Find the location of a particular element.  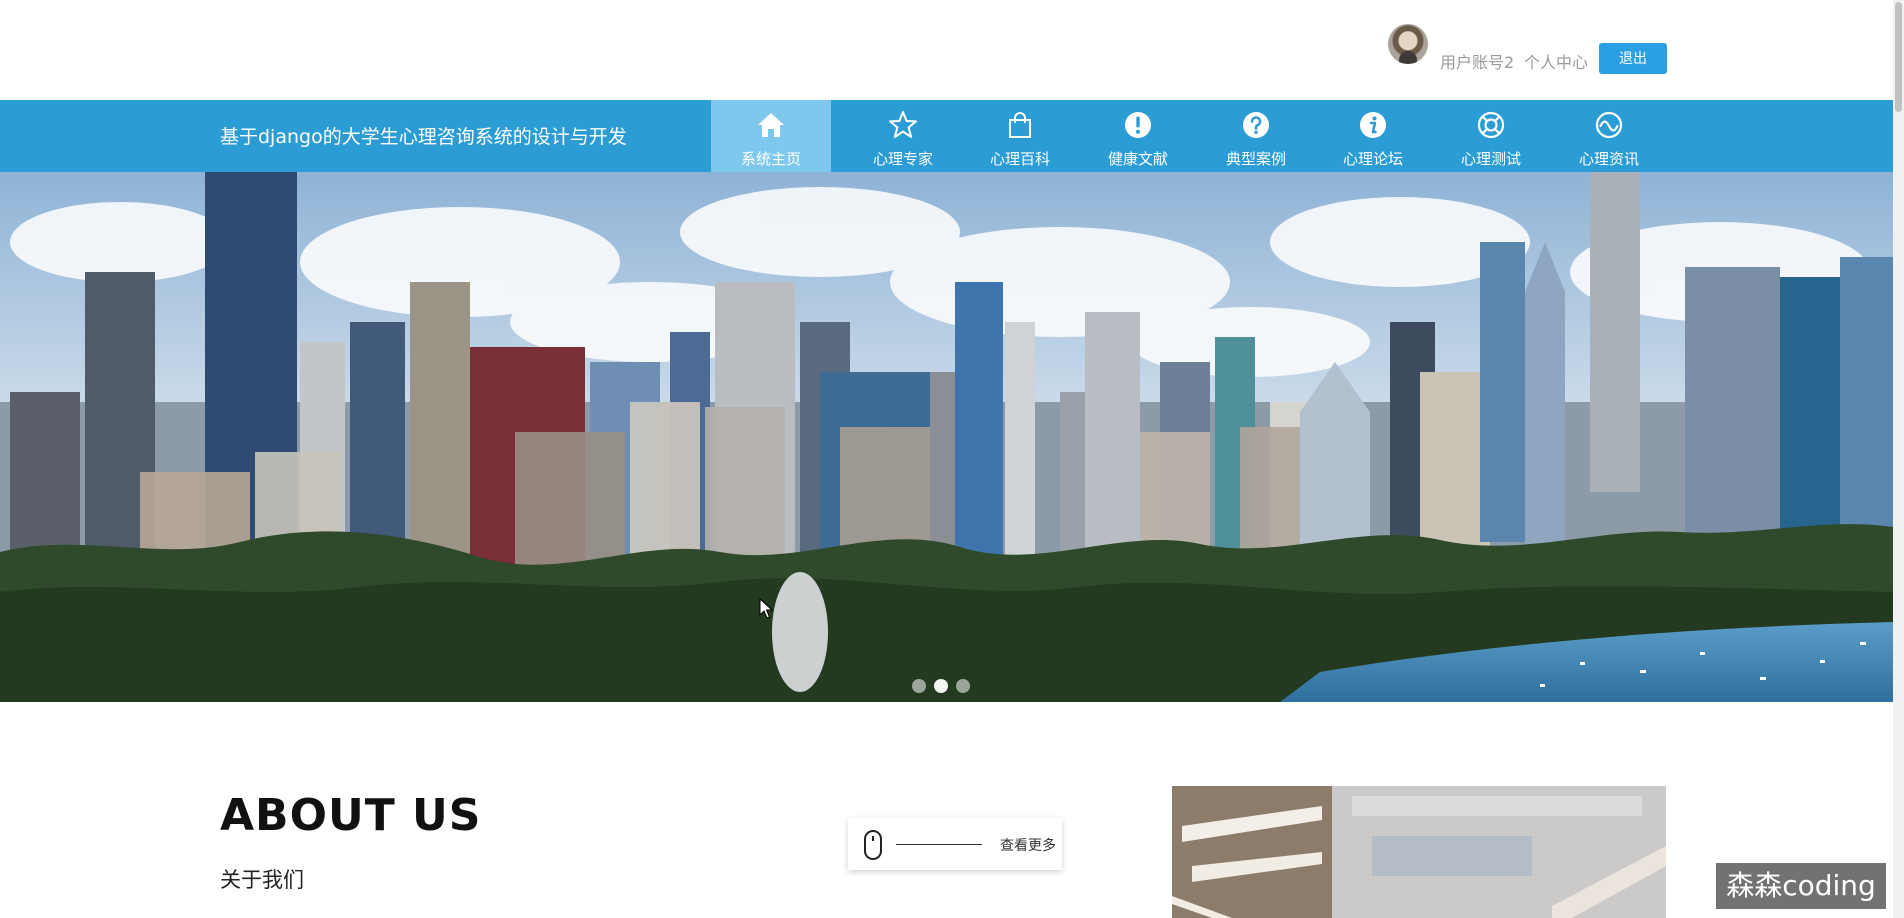

nav-label: 心理论坛 is located at coordinates (1372, 159).